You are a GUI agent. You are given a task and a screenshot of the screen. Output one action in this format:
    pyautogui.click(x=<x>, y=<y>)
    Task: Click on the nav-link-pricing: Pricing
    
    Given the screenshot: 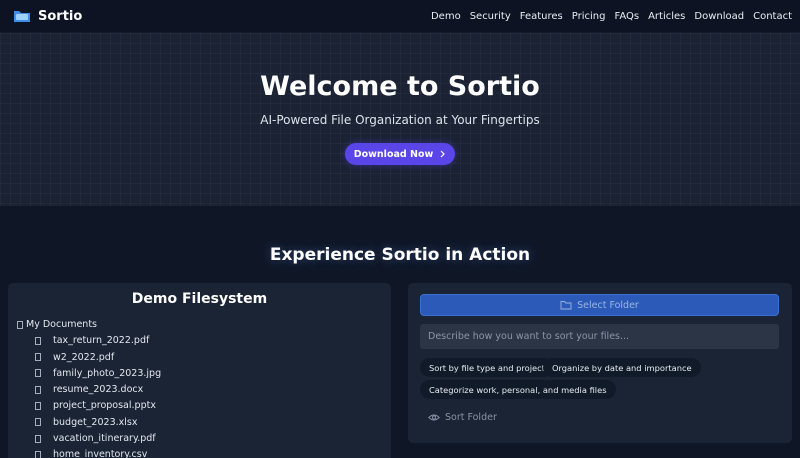 What is the action you would take?
    pyautogui.click(x=589, y=16)
    